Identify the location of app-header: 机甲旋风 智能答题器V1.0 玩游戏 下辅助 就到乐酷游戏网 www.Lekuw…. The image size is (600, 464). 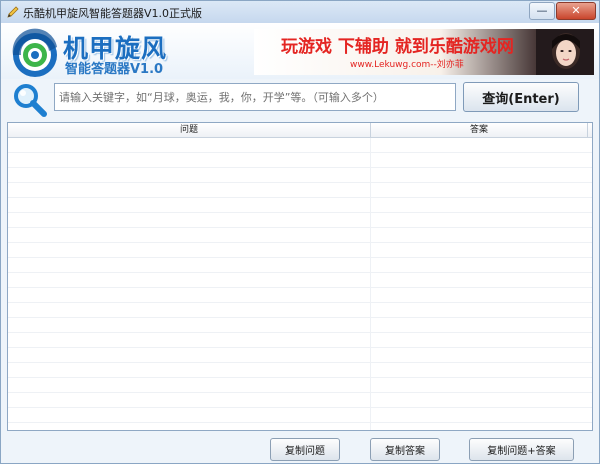
(300, 51).